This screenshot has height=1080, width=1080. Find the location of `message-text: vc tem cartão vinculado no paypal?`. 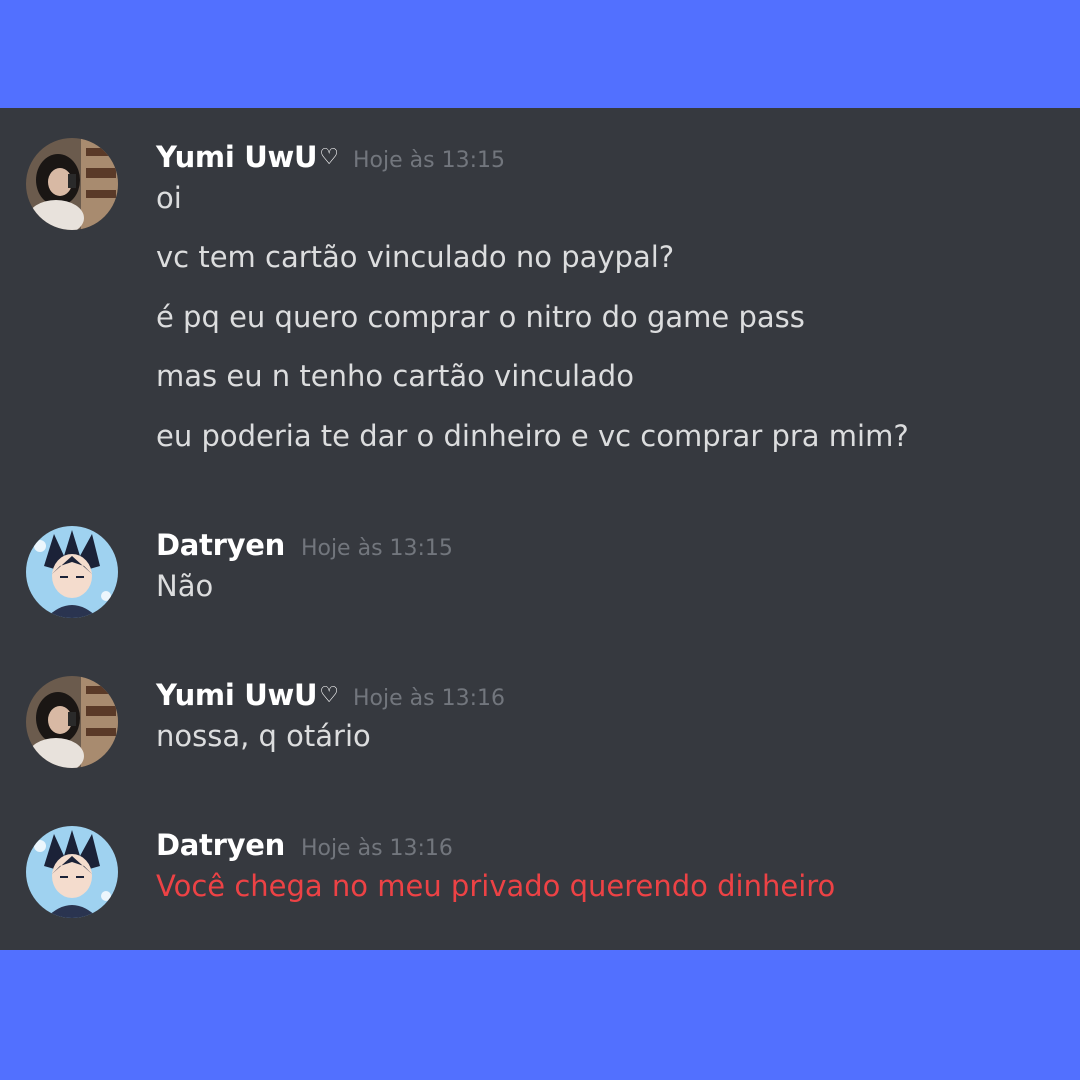

message-text: vc tem cartão vinculado no paypal? is located at coordinates (415, 257).